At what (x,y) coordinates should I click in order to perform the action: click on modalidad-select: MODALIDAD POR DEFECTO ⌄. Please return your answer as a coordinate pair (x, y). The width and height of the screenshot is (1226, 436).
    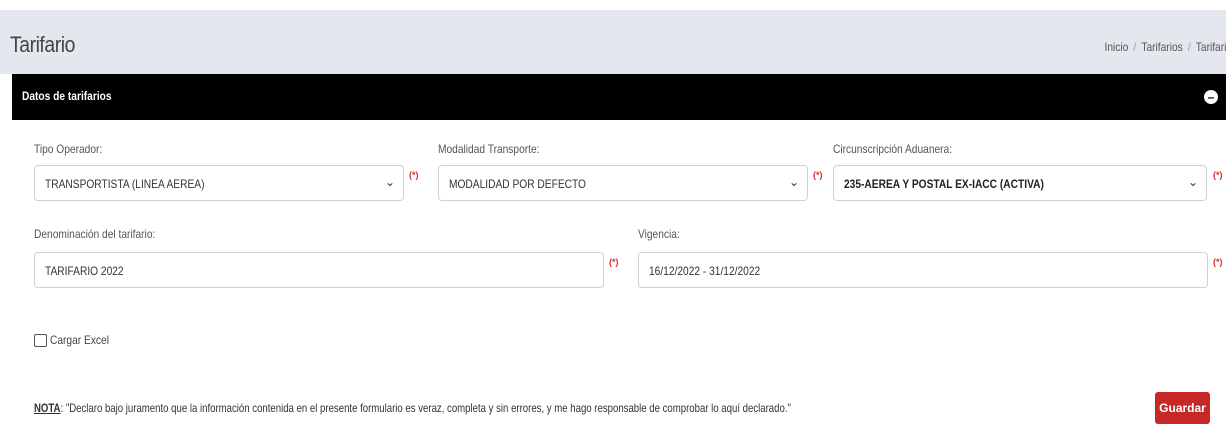
    Looking at the image, I should click on (623, 183).